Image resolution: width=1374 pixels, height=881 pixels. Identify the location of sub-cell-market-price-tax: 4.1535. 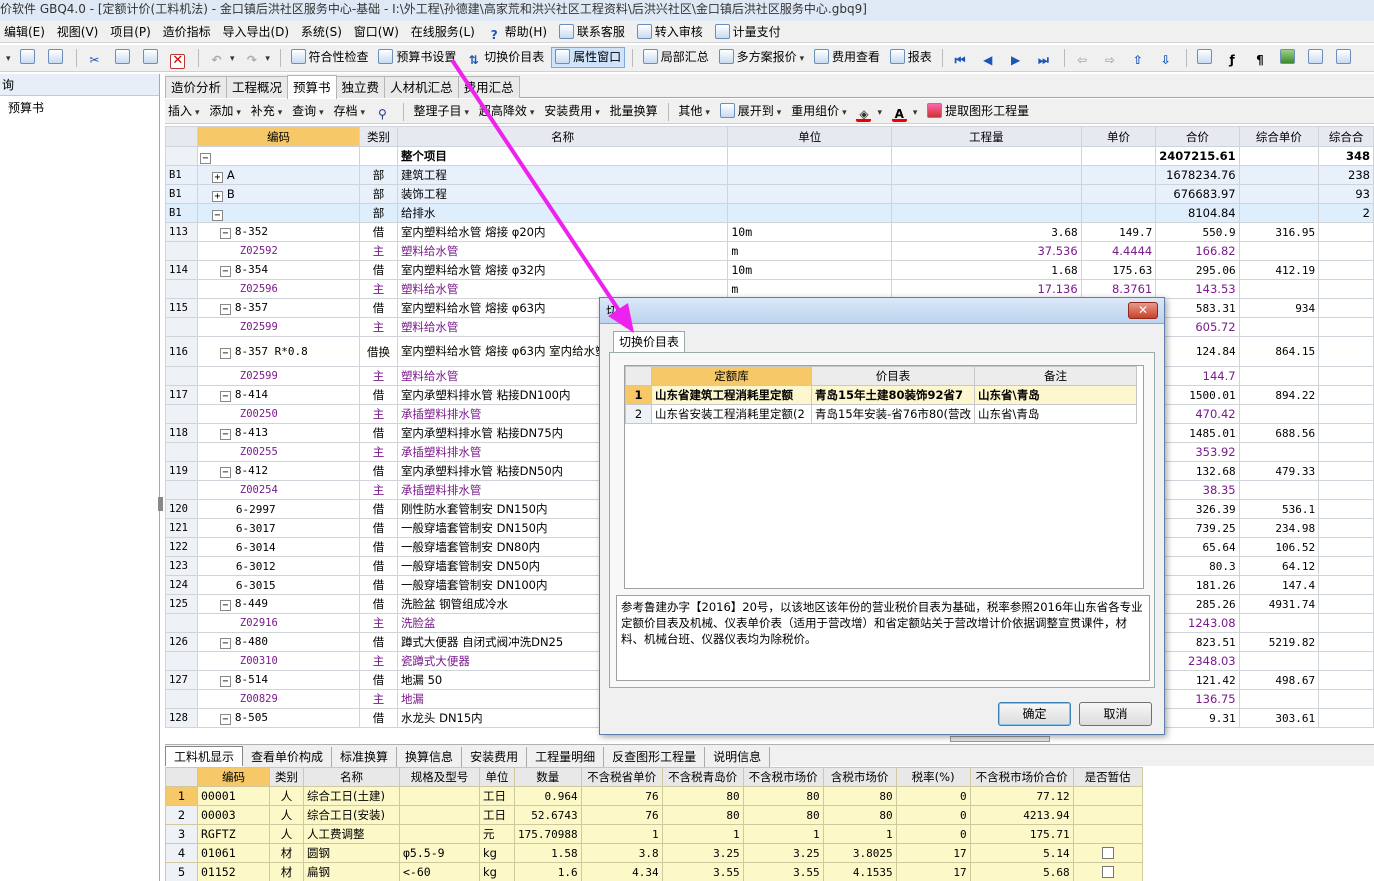
(859, 871).